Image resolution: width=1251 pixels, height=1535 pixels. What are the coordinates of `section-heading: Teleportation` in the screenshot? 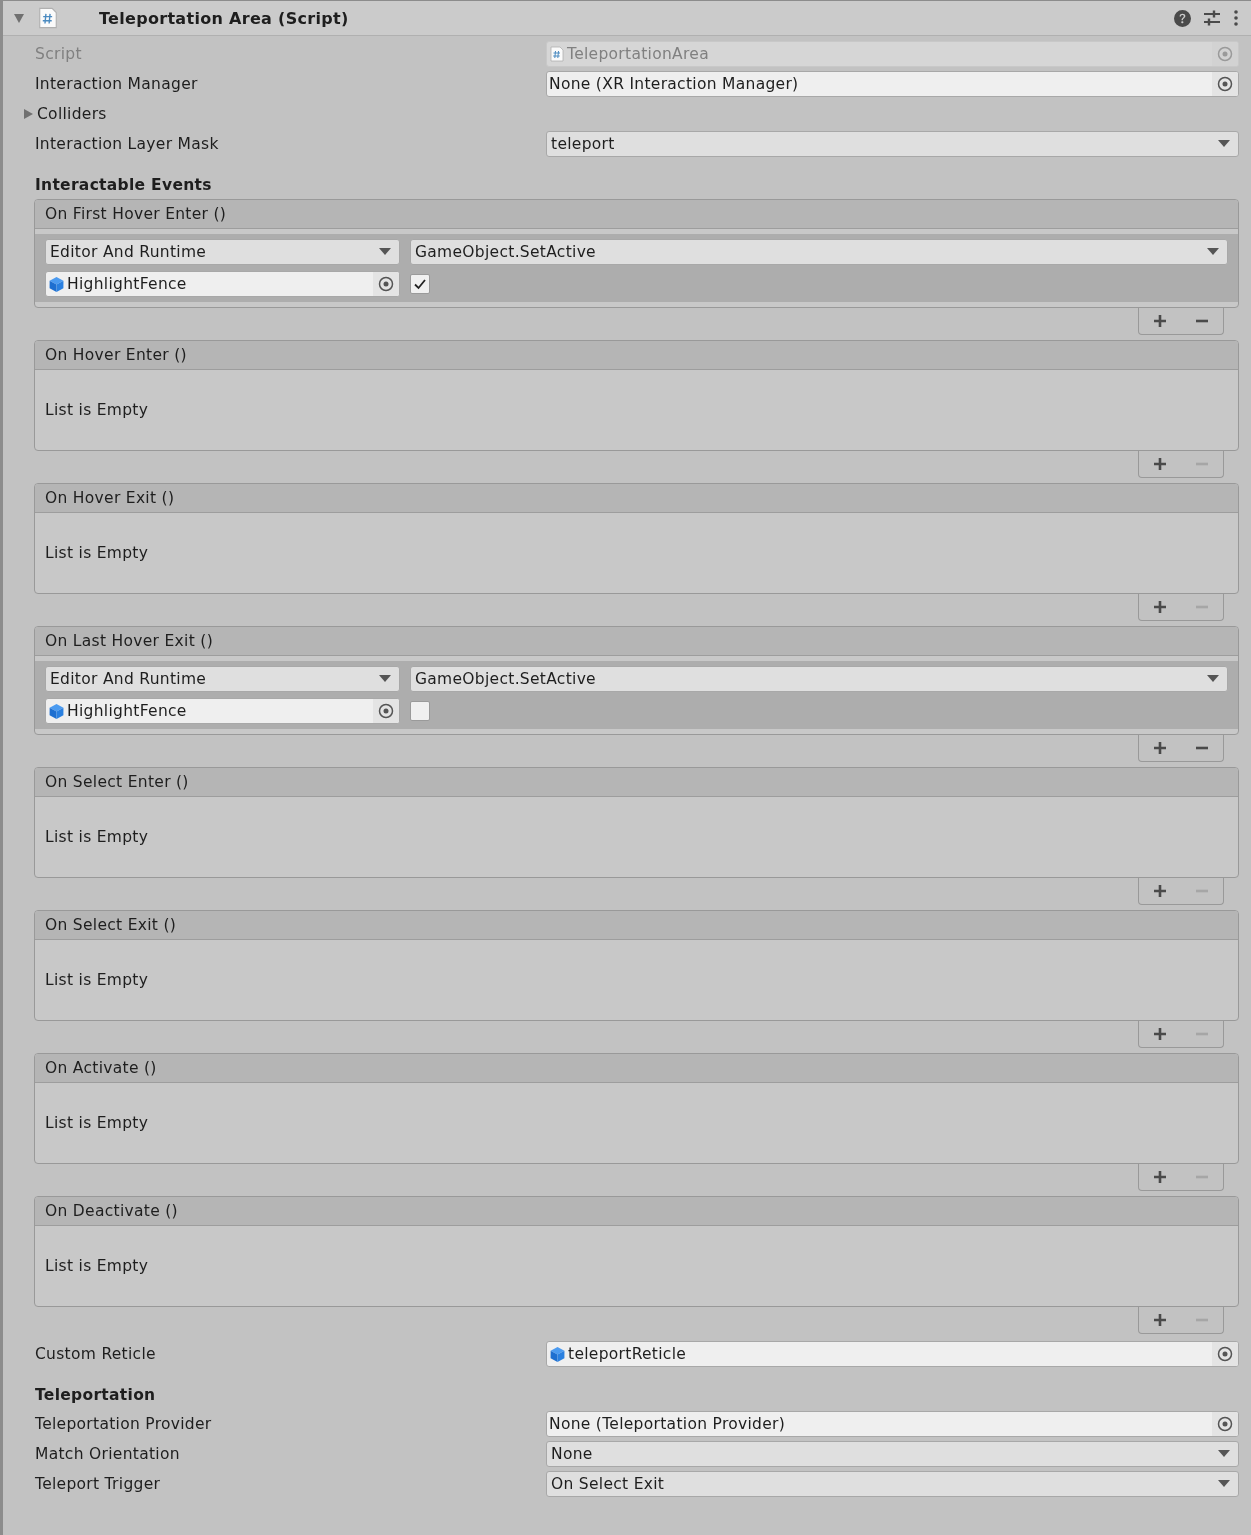 It's located at (95, 1395).